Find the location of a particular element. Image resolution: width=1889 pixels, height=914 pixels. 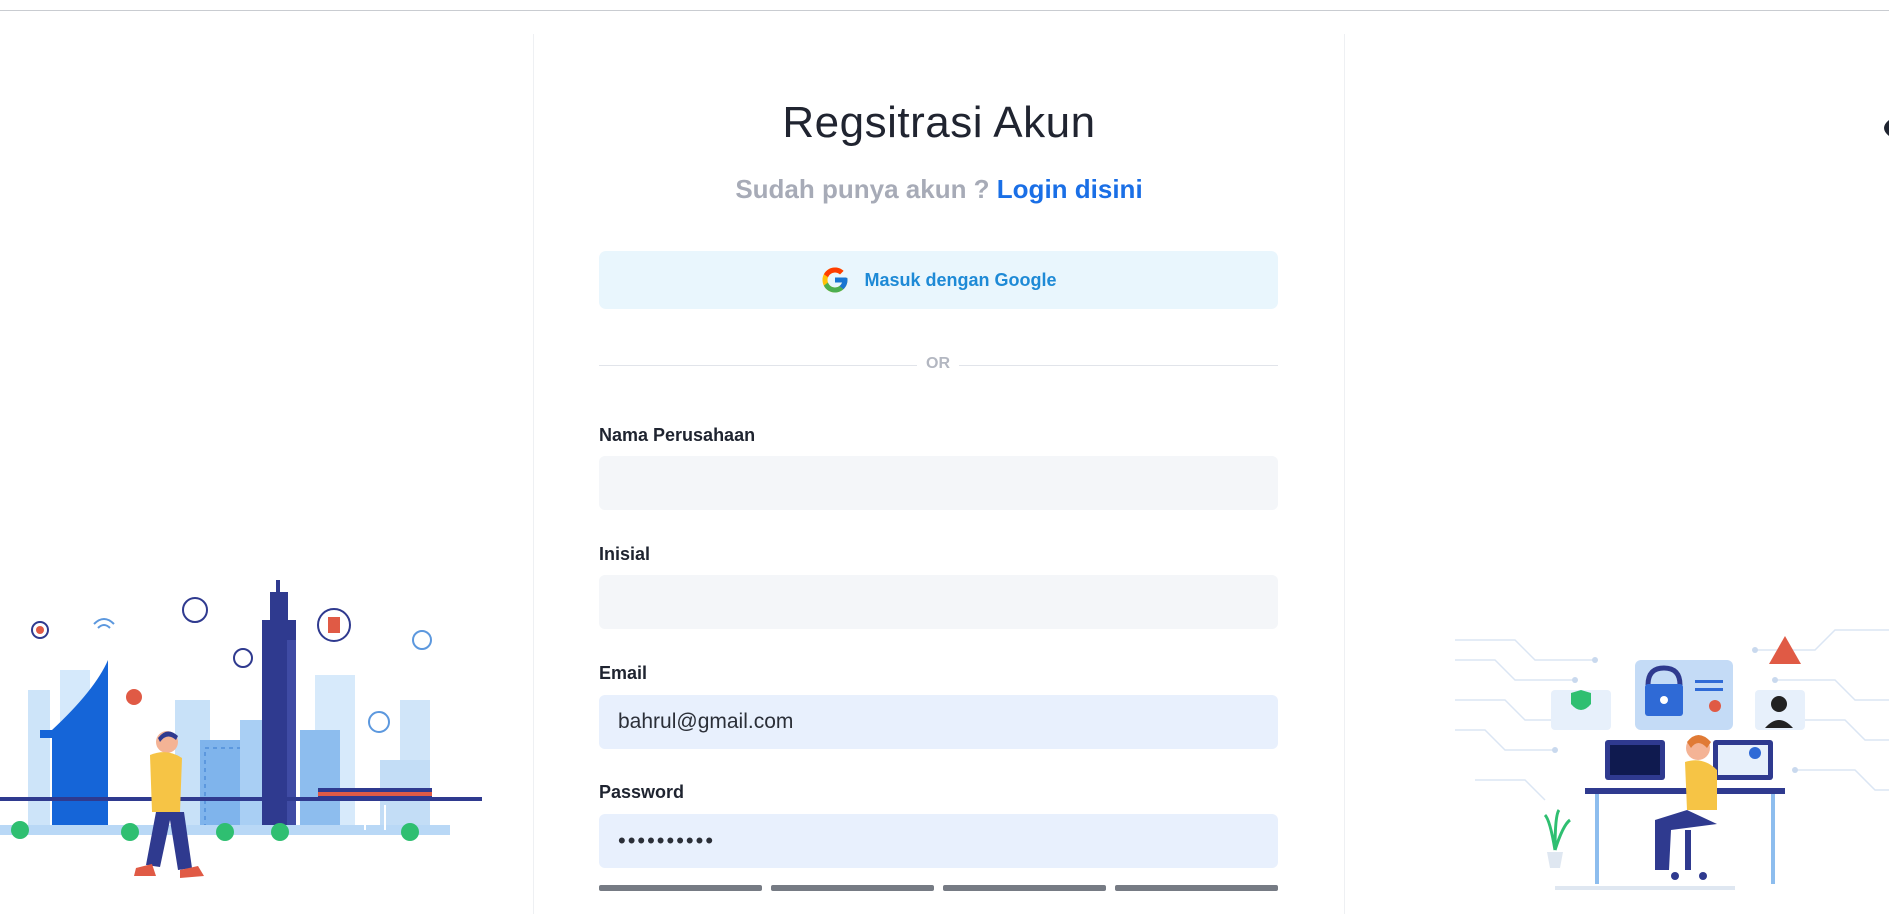

login-prompt: Sudah punya akun ? Login disini is located at coordinates (939, 189).